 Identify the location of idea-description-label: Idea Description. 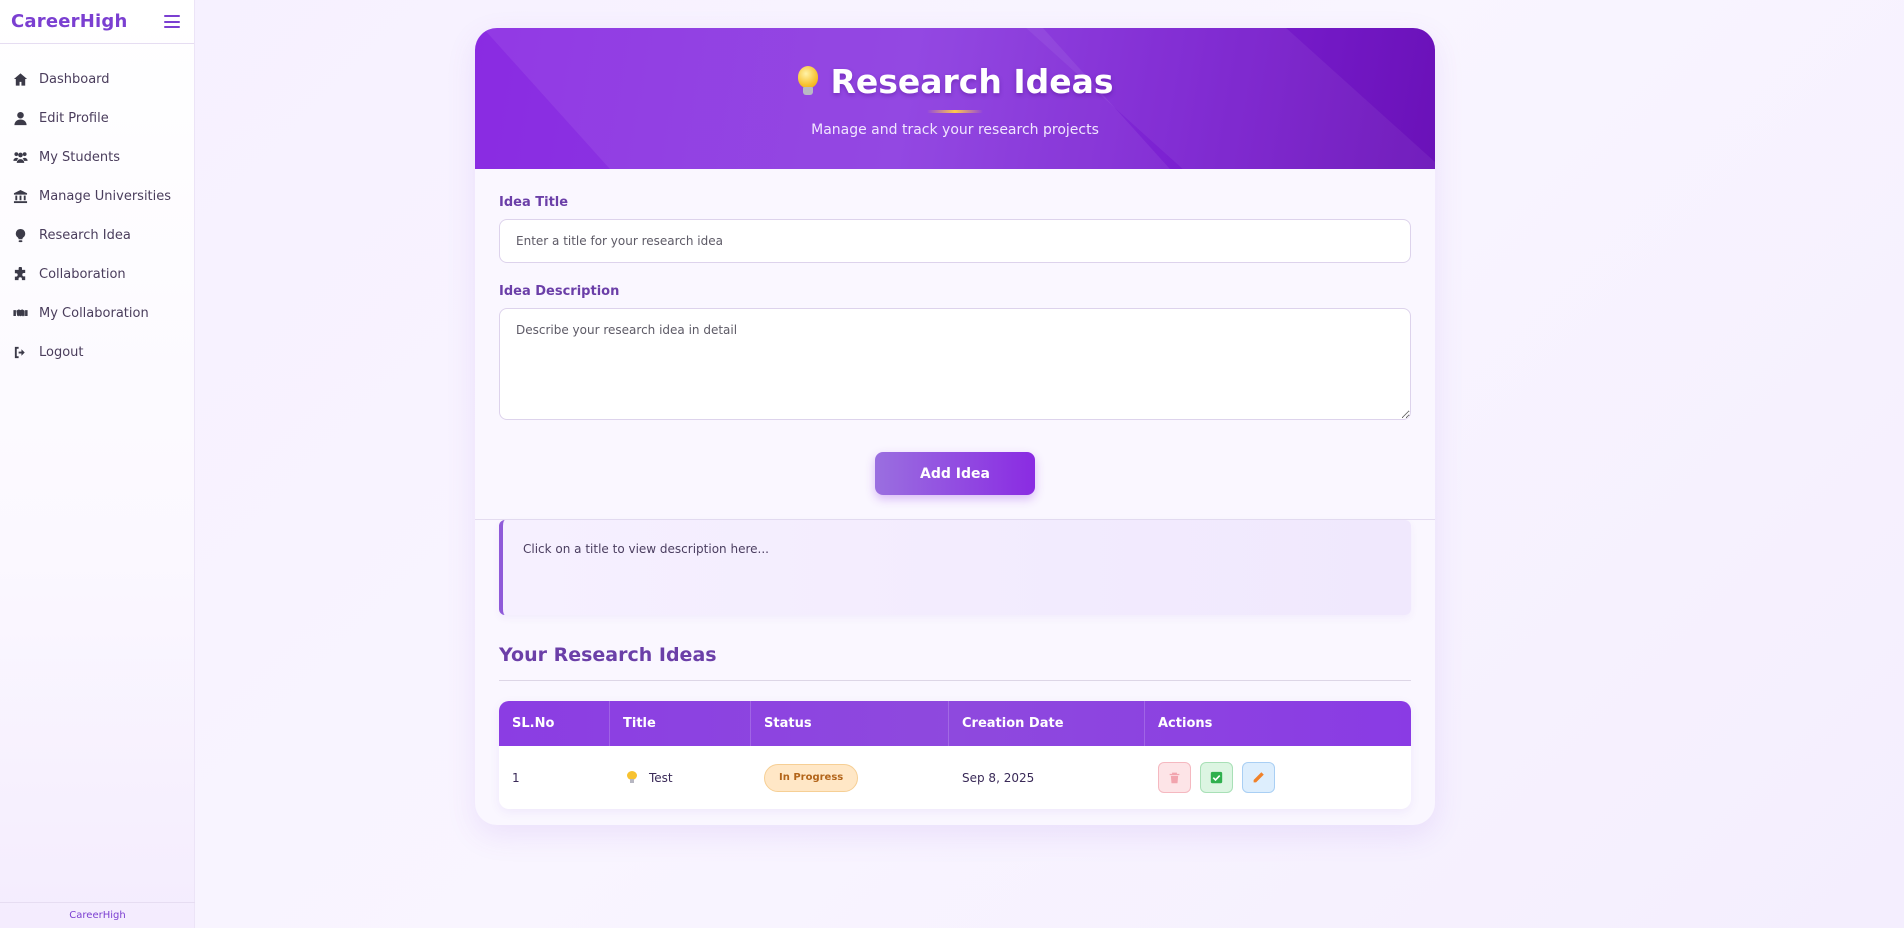
(559, 291).